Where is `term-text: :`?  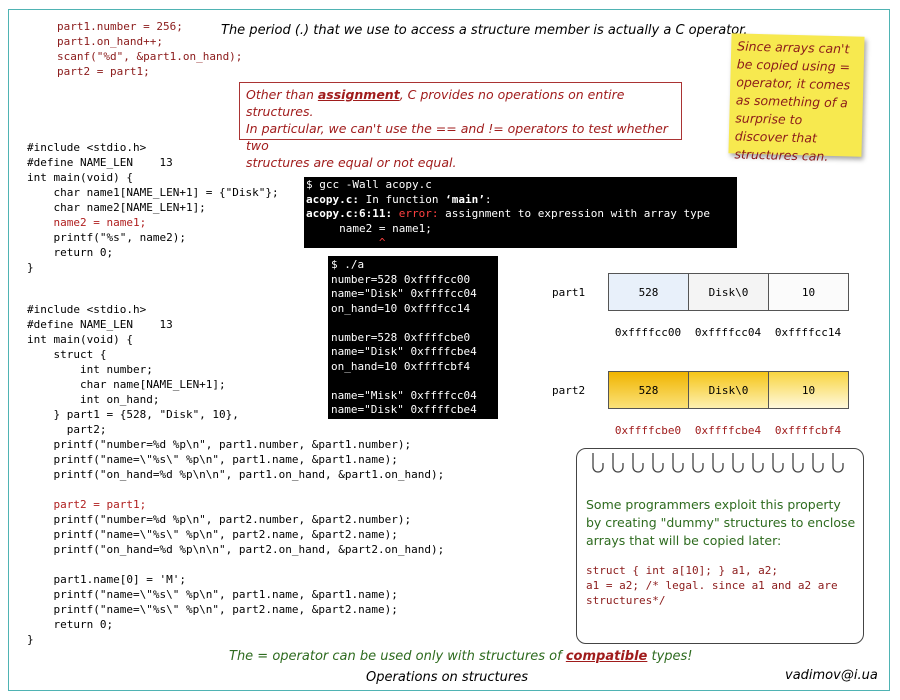 term-text: : is located at coordinates (488, 199).